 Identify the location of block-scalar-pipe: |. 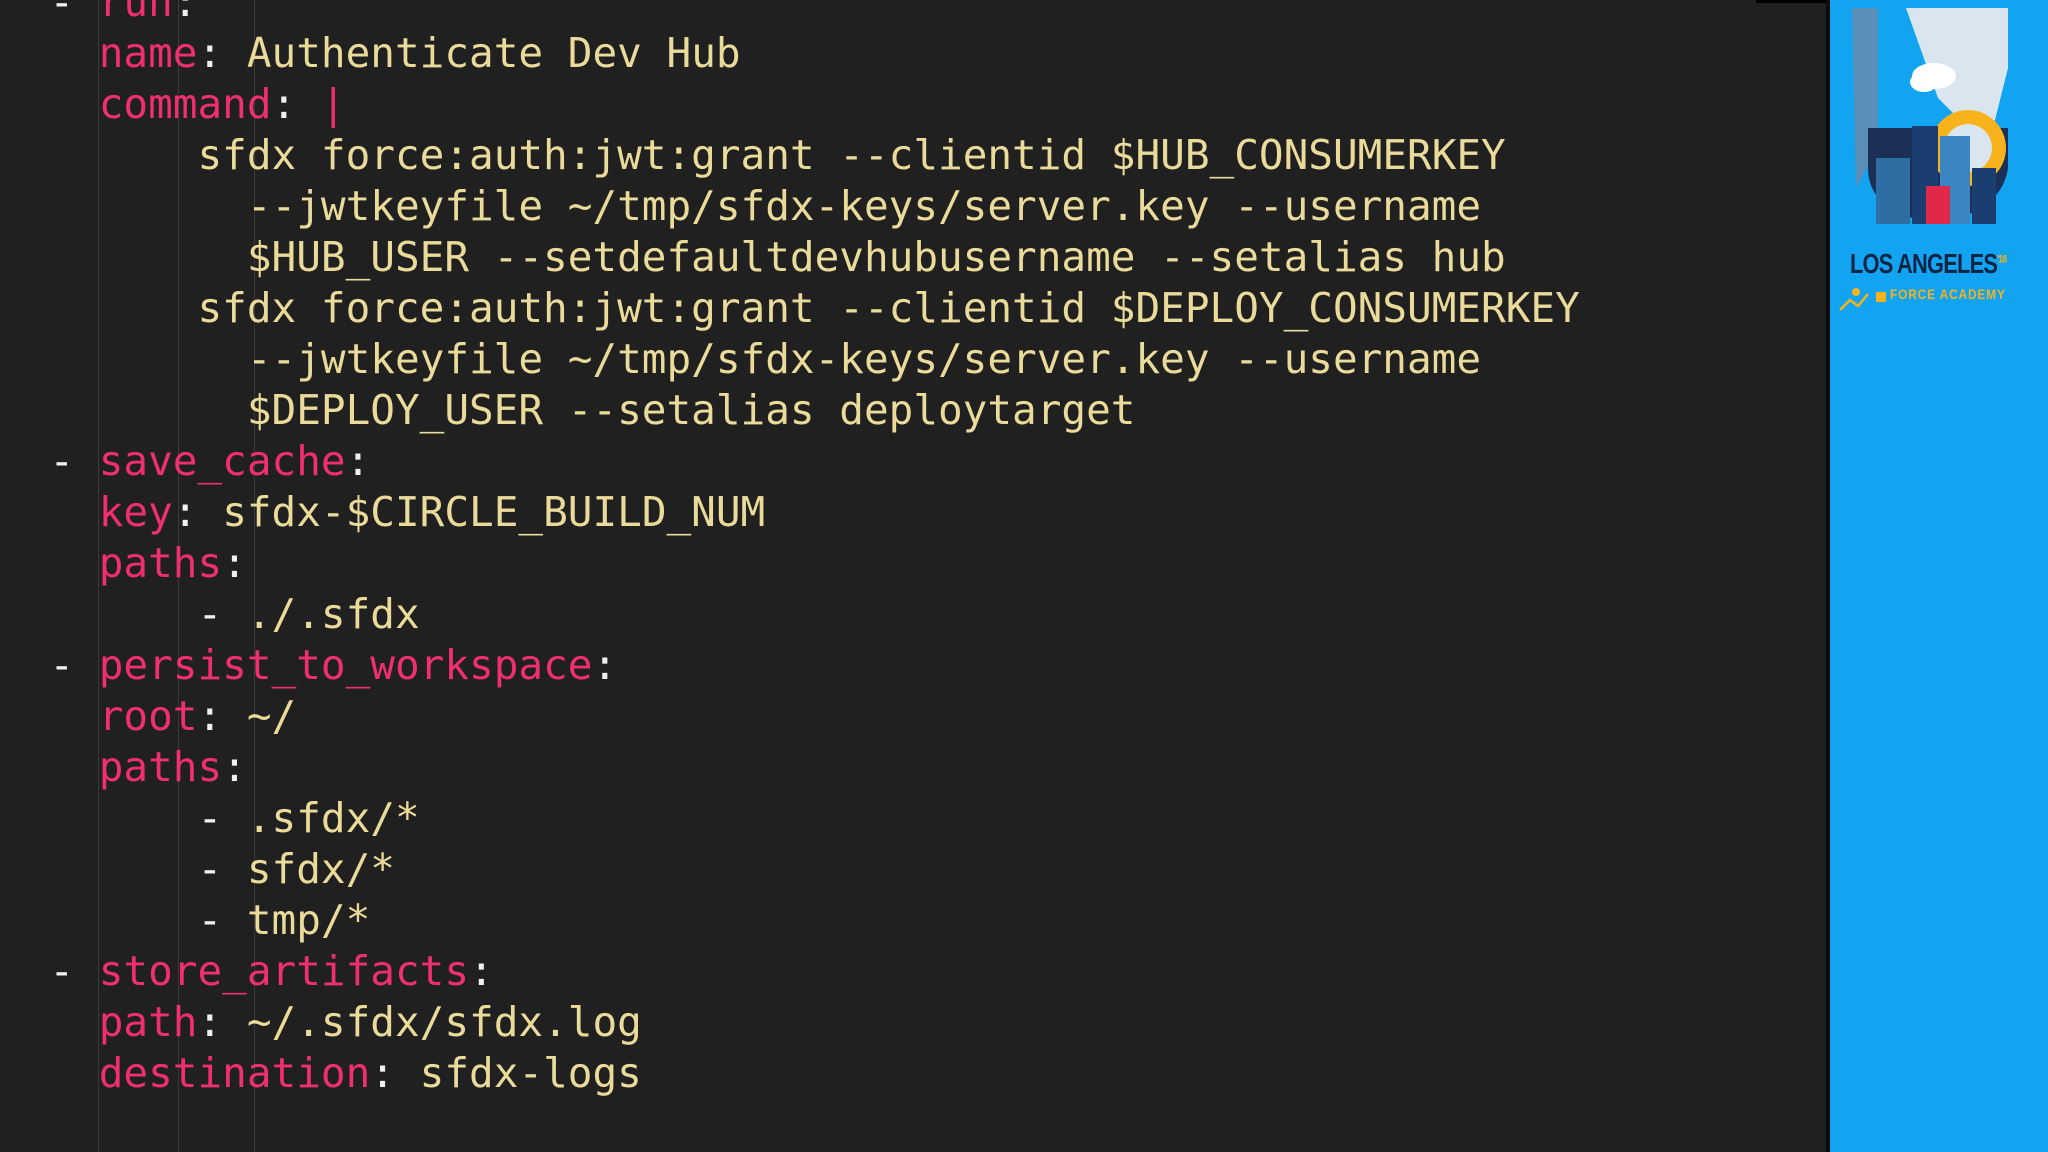
(333, 104).